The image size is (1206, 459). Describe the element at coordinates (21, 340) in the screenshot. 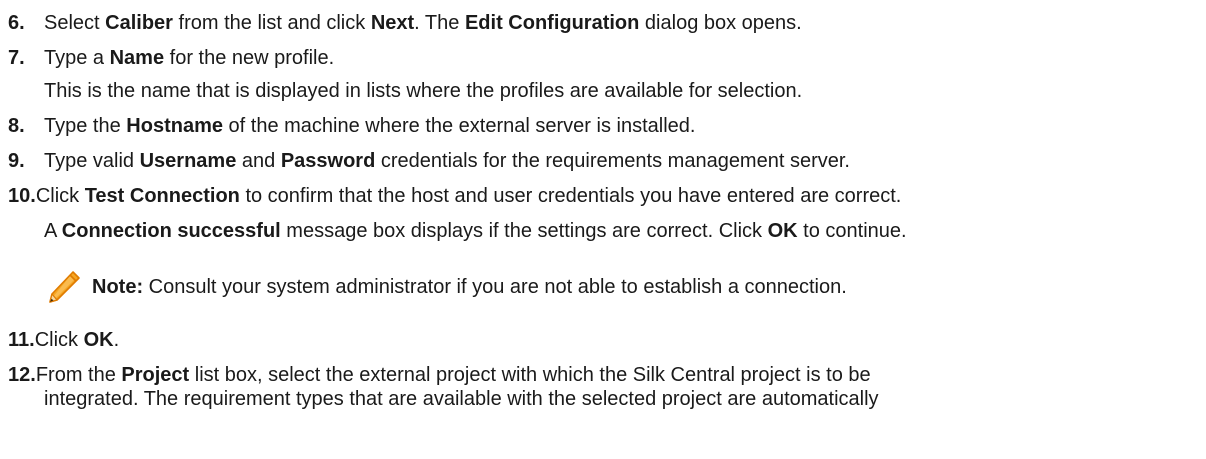

I see `step-number: 11.` at that location.